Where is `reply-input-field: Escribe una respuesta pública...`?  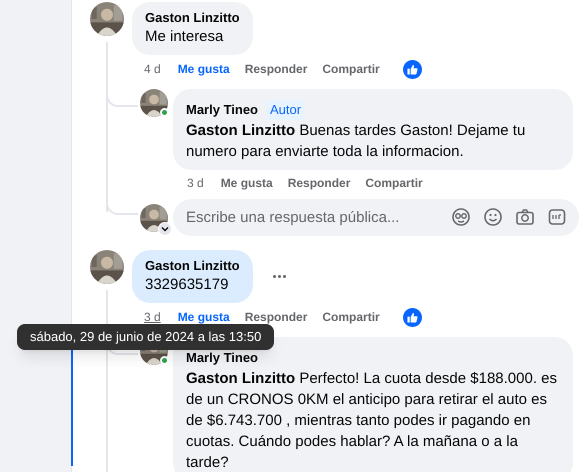
reply-input-field: Escribe una respuesta pública... is located at coordinates (376, 217).